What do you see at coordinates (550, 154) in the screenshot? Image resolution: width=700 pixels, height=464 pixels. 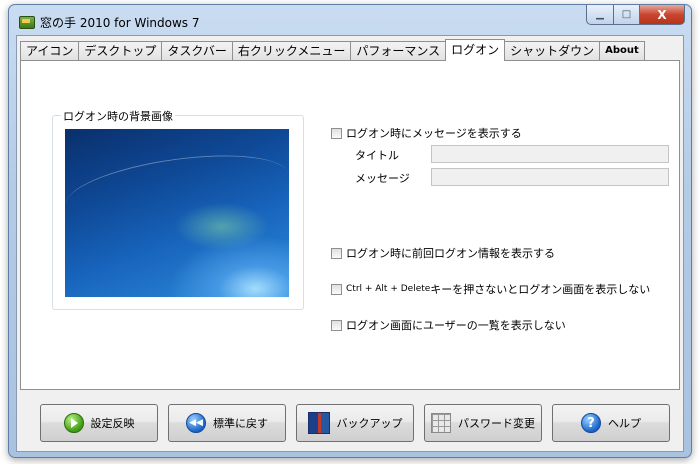 I see `title-field` at bounding box center [550, 154].